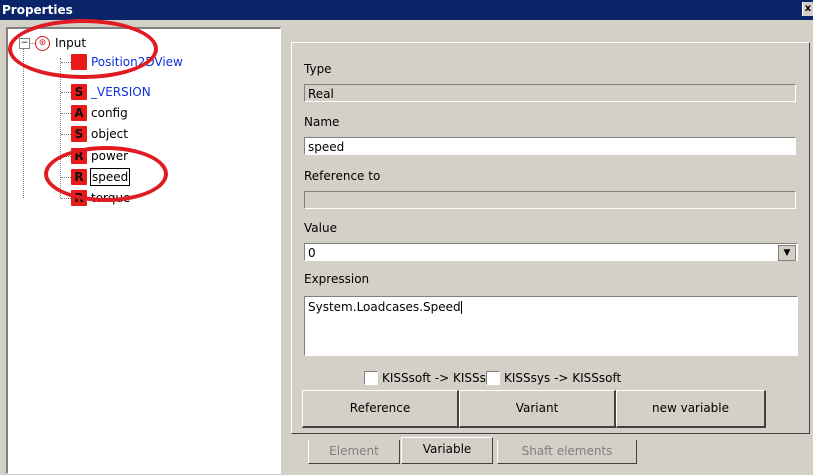 The width and height of the screenshot is (813, 475). I want to click on tab-element: Element, so click(354, 452).